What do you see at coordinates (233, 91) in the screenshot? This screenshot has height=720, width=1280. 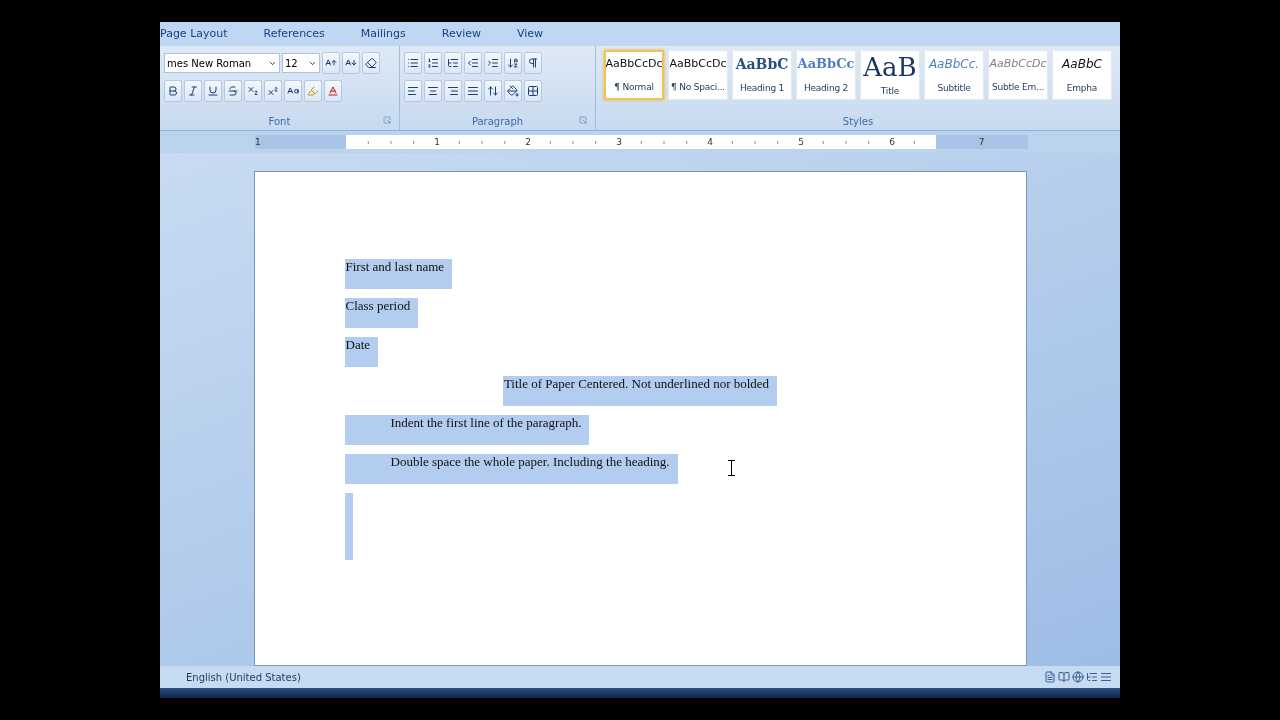 I see `strikethrough-button` at bounding box center [233, 91].